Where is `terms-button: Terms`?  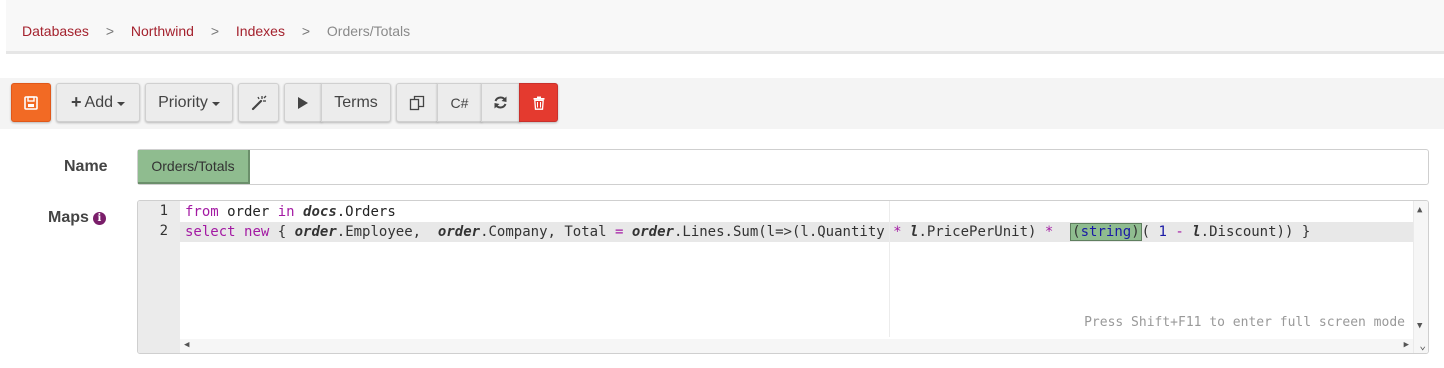 terms-button: Terms is located at coordinates (356, 102).